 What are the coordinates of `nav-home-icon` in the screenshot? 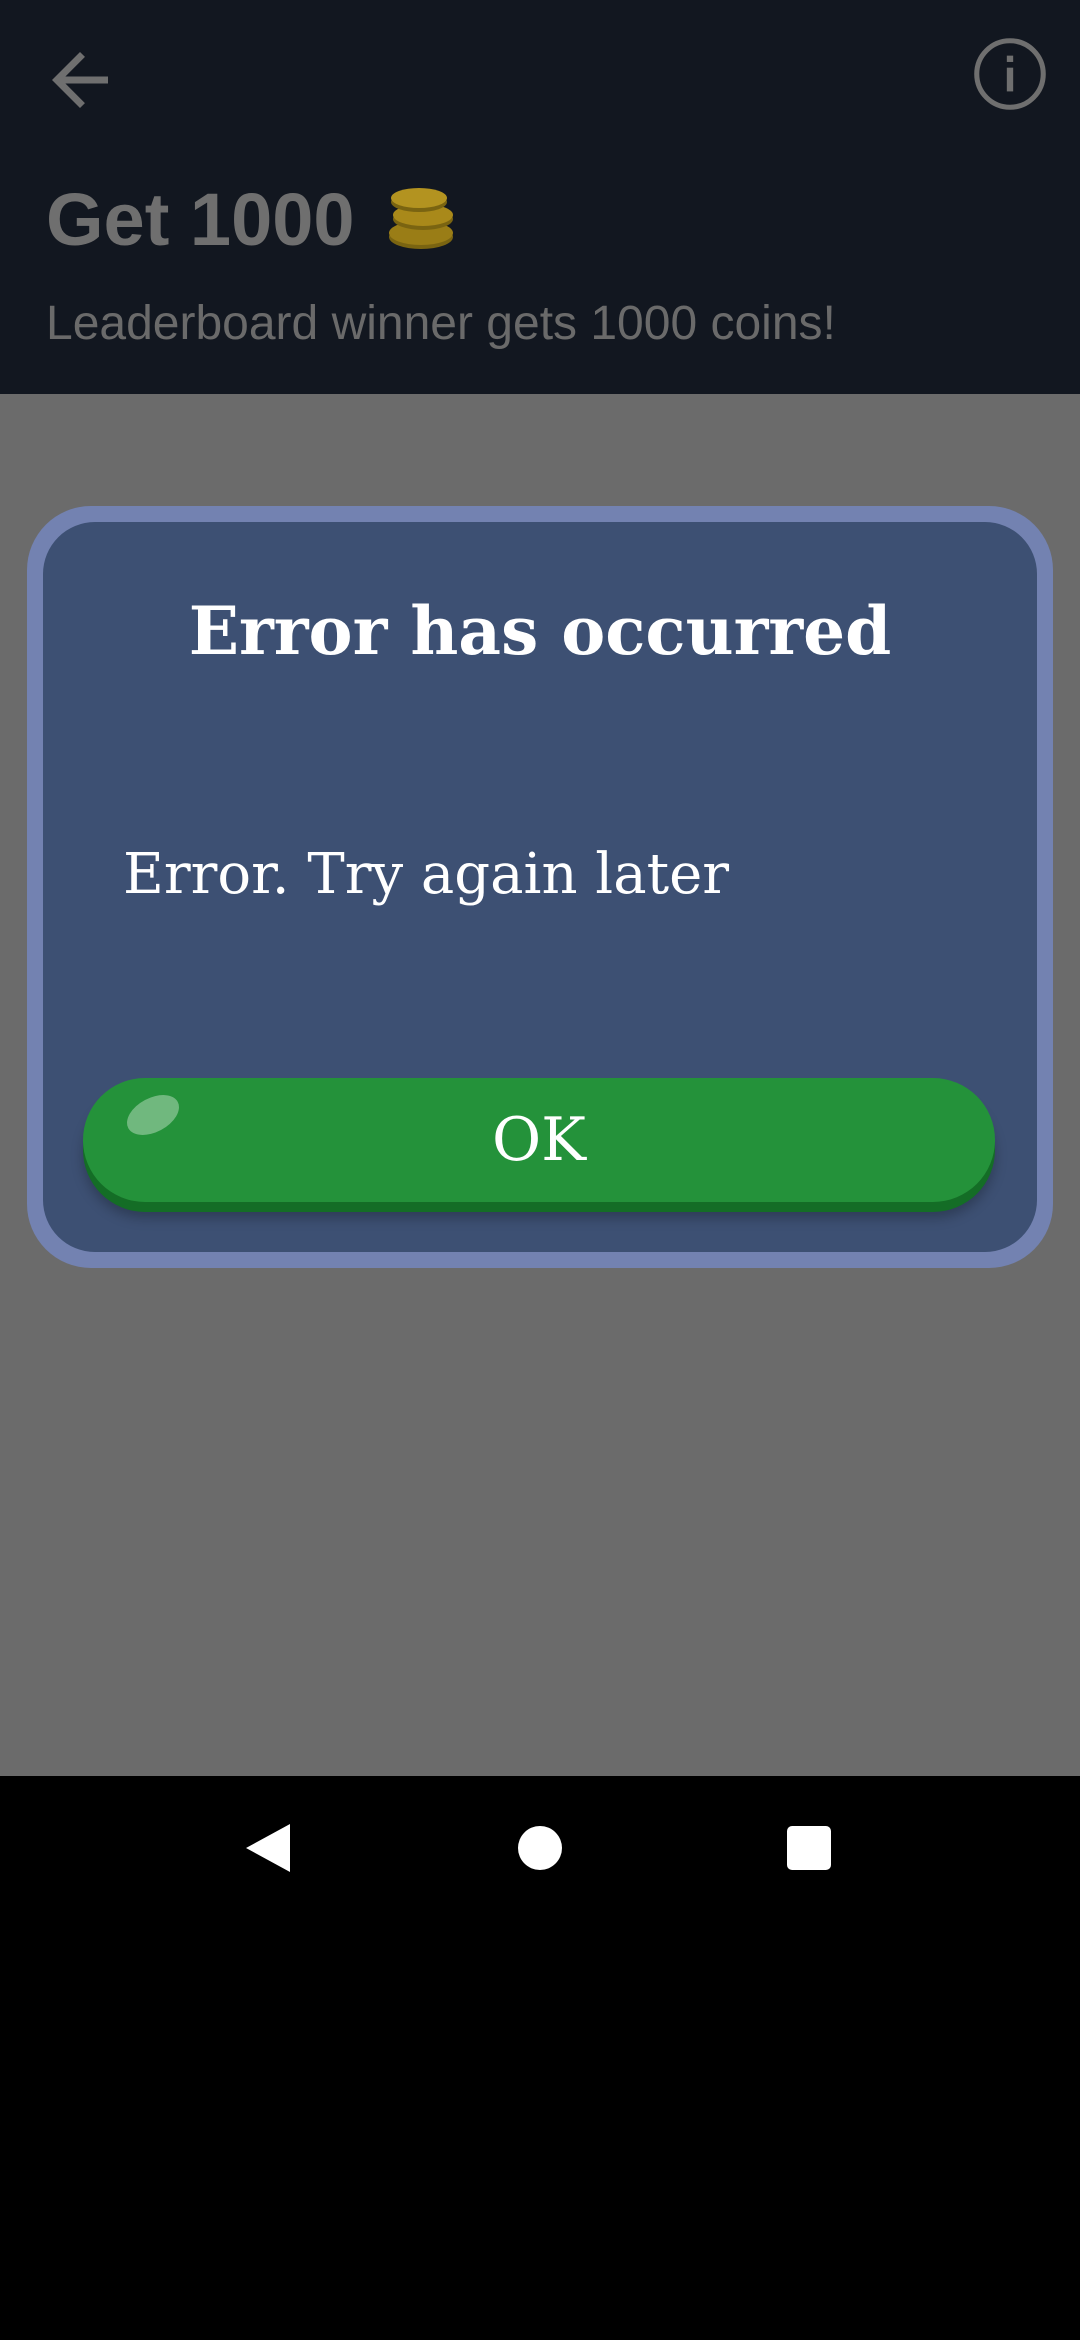 It's located at (540, 1848).